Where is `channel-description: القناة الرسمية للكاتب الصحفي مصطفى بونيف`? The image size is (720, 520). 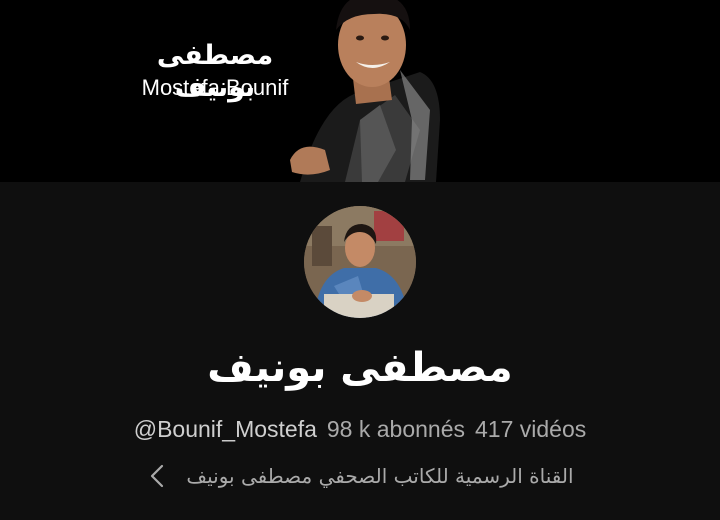 channel-description: القناة الرسمية للكاتب الصحفي مصطفى بونيف is located at coordinates (380, 476).